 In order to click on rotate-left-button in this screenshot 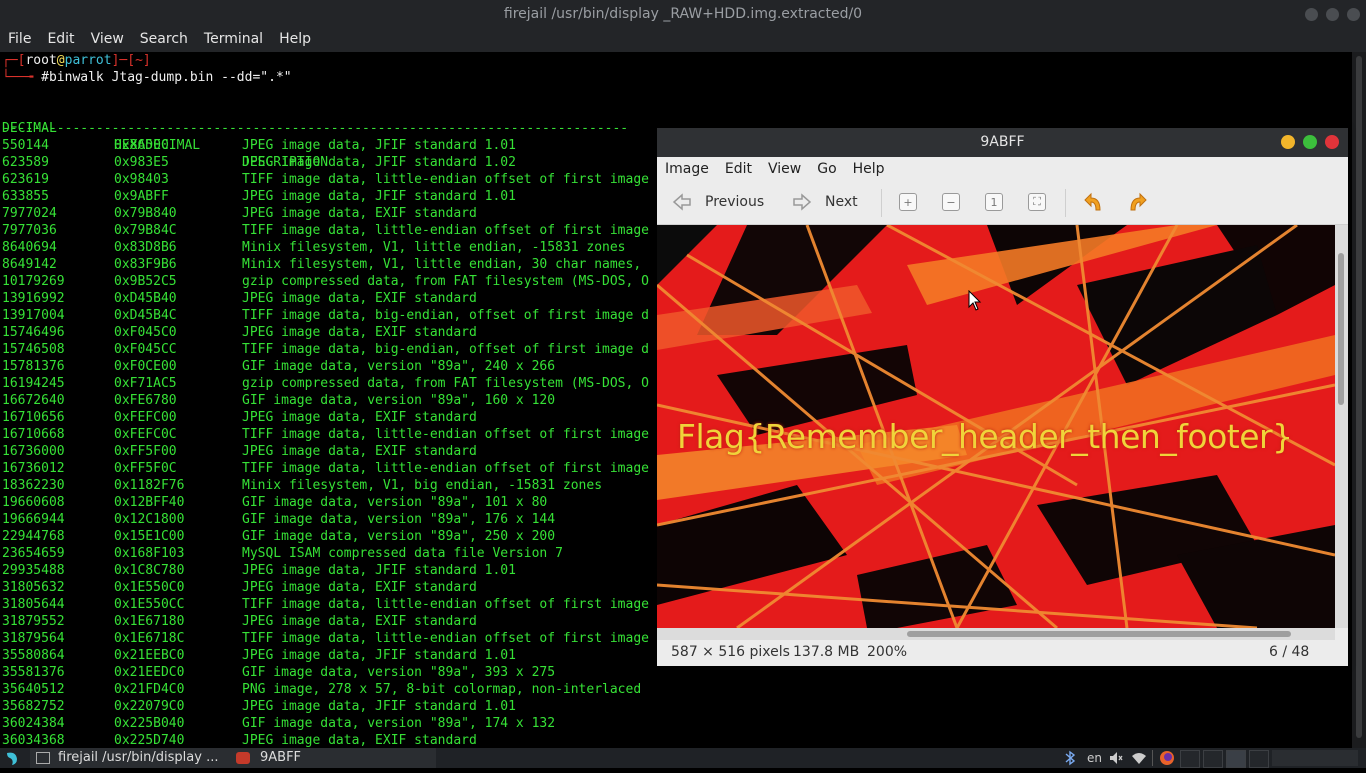, I will do `click(1094, 202)`.